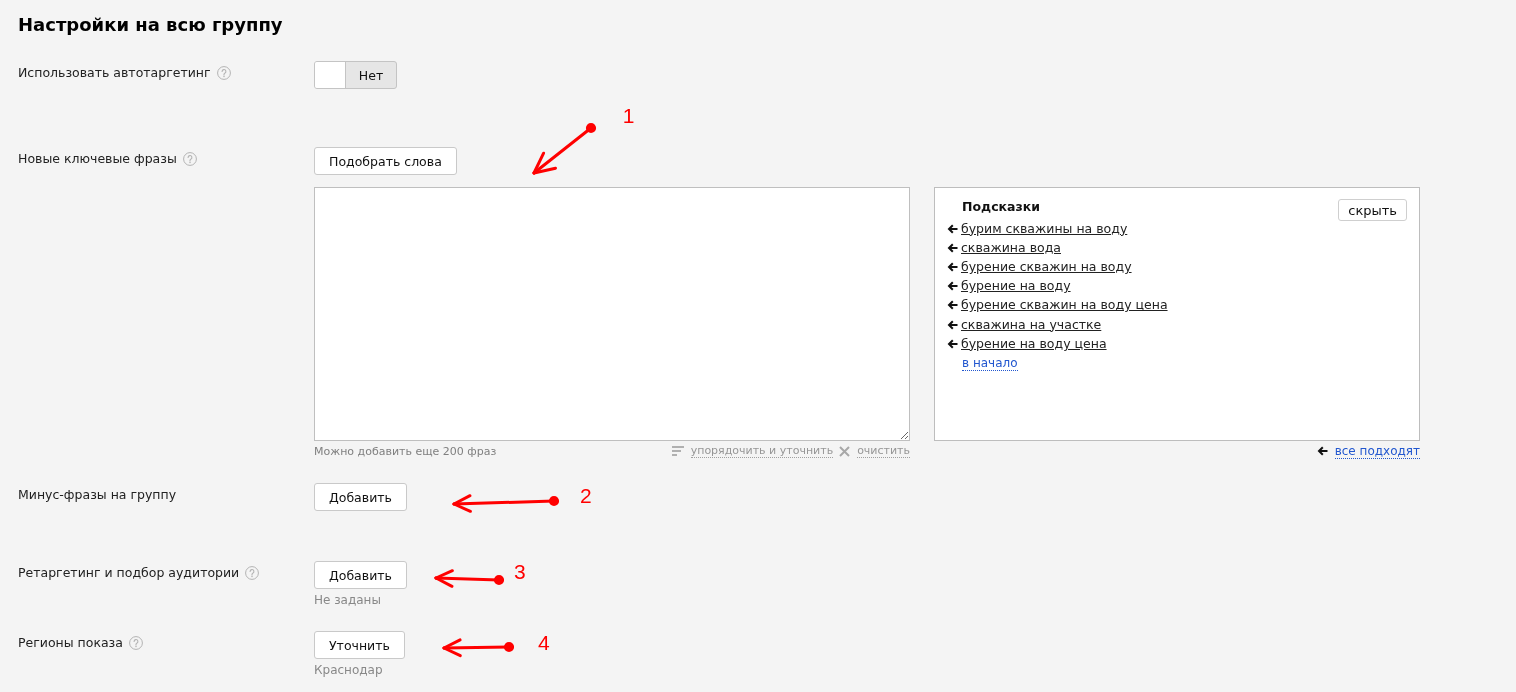 The width and height of the screenshot is (1516, 692). I want to click on phrase-limit-note: Можно добавить еще 200 фраз, so click(405, 451).